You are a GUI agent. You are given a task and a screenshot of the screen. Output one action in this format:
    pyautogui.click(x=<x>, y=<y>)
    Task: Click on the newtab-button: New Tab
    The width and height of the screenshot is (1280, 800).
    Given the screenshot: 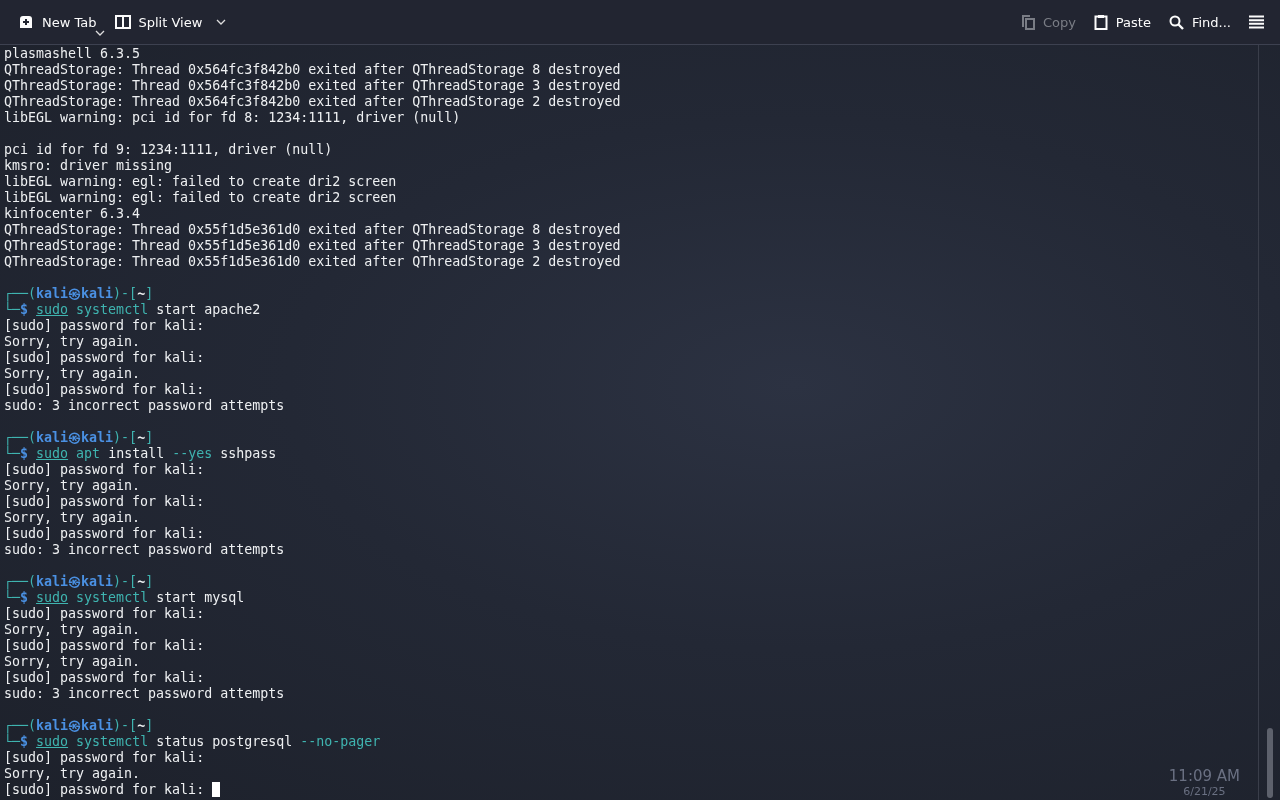 What is the action you would take?
    pyautogui.click(x=57, y=22)
    